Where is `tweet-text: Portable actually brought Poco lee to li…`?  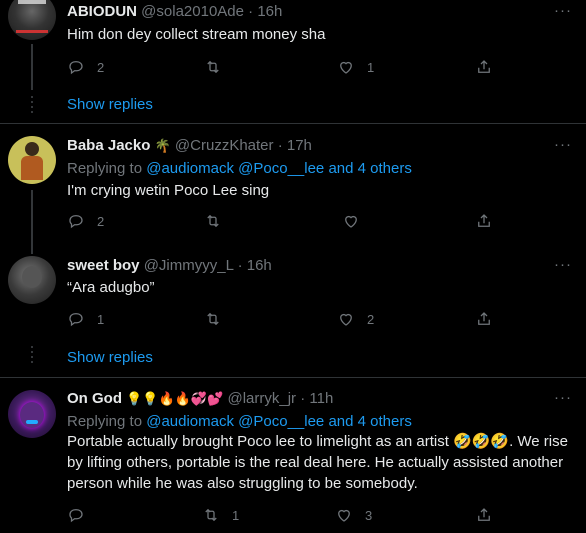
tweet-text: Portable actually brought Poco lee to li… is located at coordinates (317, 462).